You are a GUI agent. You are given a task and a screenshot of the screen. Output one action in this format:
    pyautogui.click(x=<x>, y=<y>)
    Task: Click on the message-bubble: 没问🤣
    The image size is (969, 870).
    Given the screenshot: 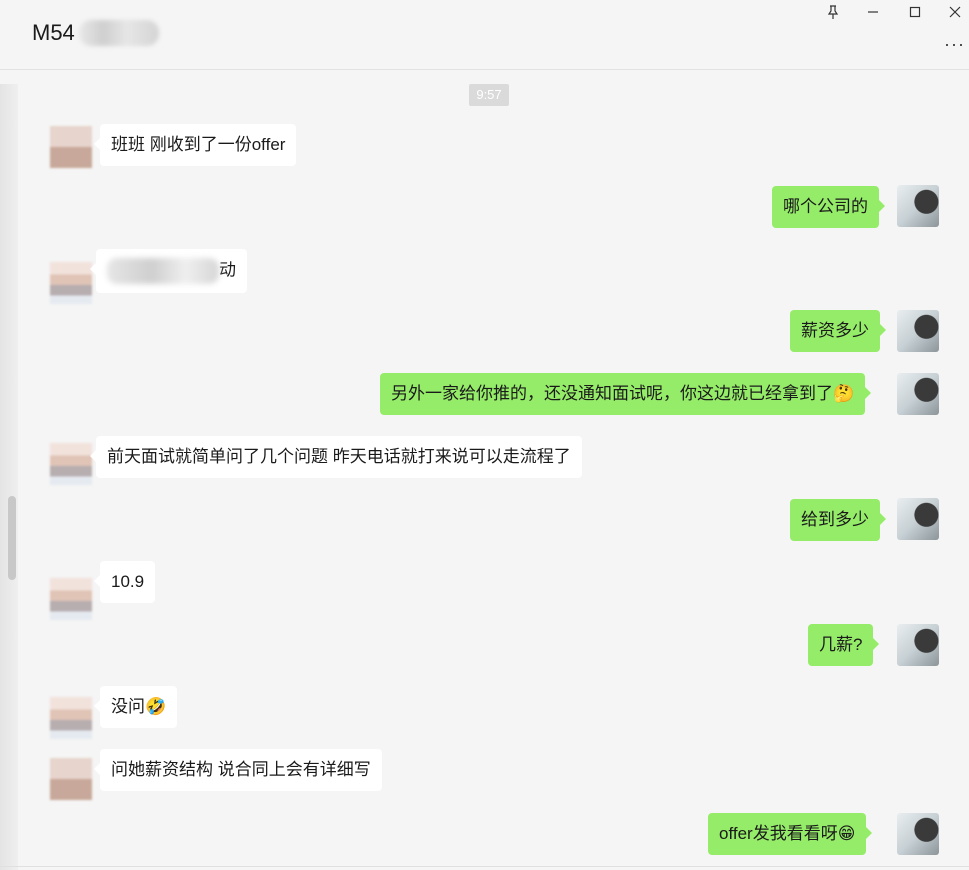 What is the action you would take?
    pyautogui.click(x=135, y=707)
    